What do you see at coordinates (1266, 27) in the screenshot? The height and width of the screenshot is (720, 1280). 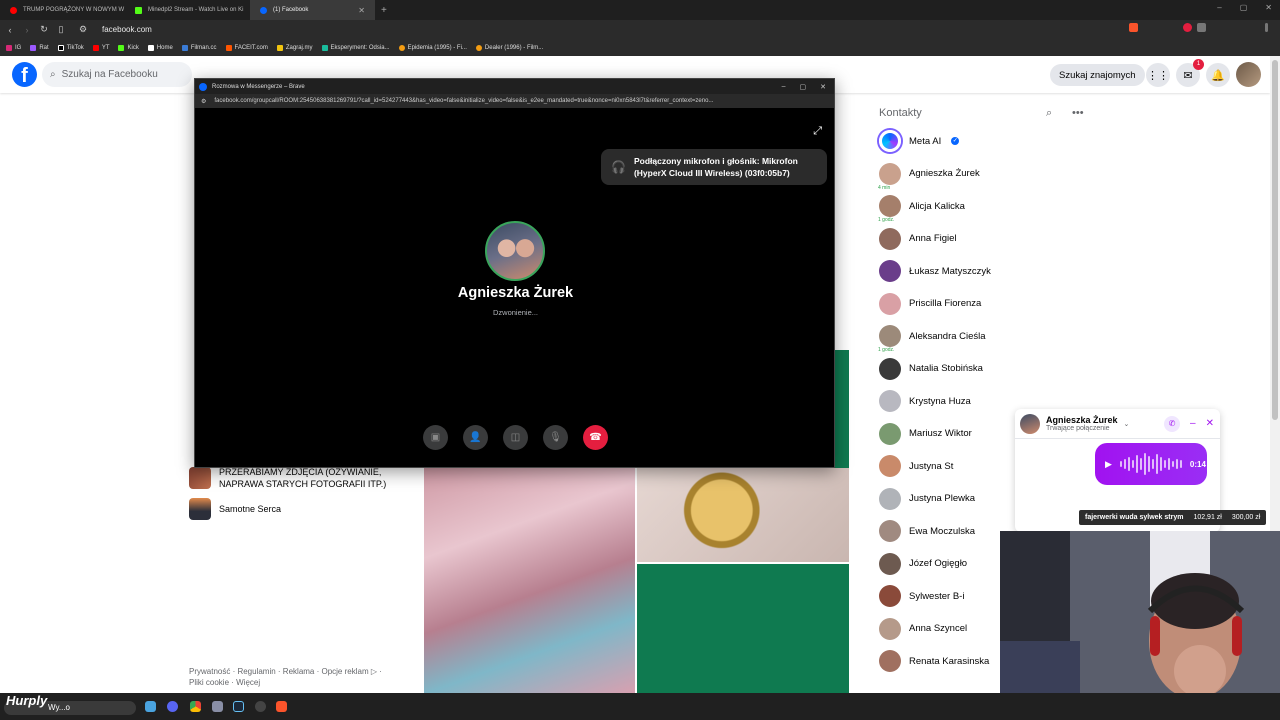 I see `menu-icon` at bounding box center [1266, 27].